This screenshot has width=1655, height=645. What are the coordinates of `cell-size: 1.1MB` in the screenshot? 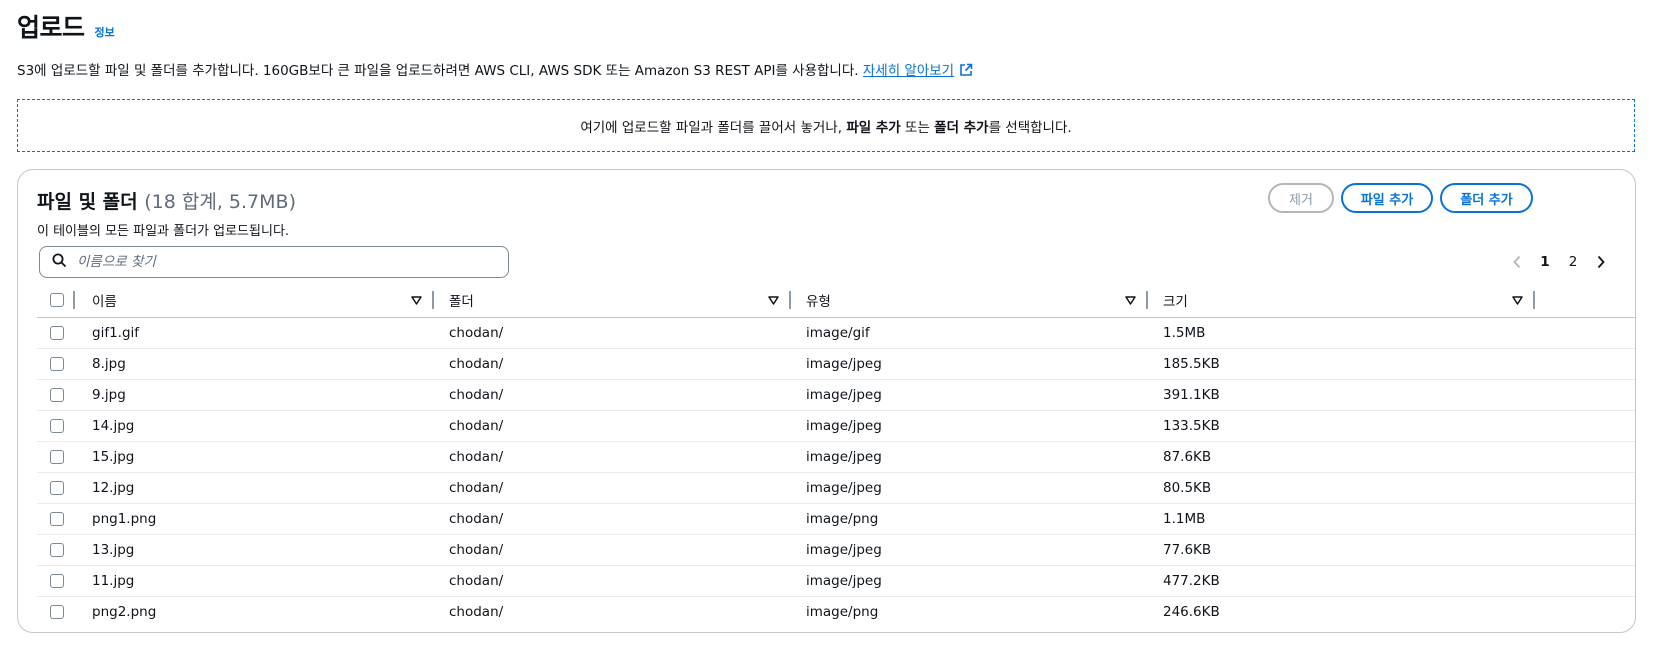 It's located at (1184, 519).